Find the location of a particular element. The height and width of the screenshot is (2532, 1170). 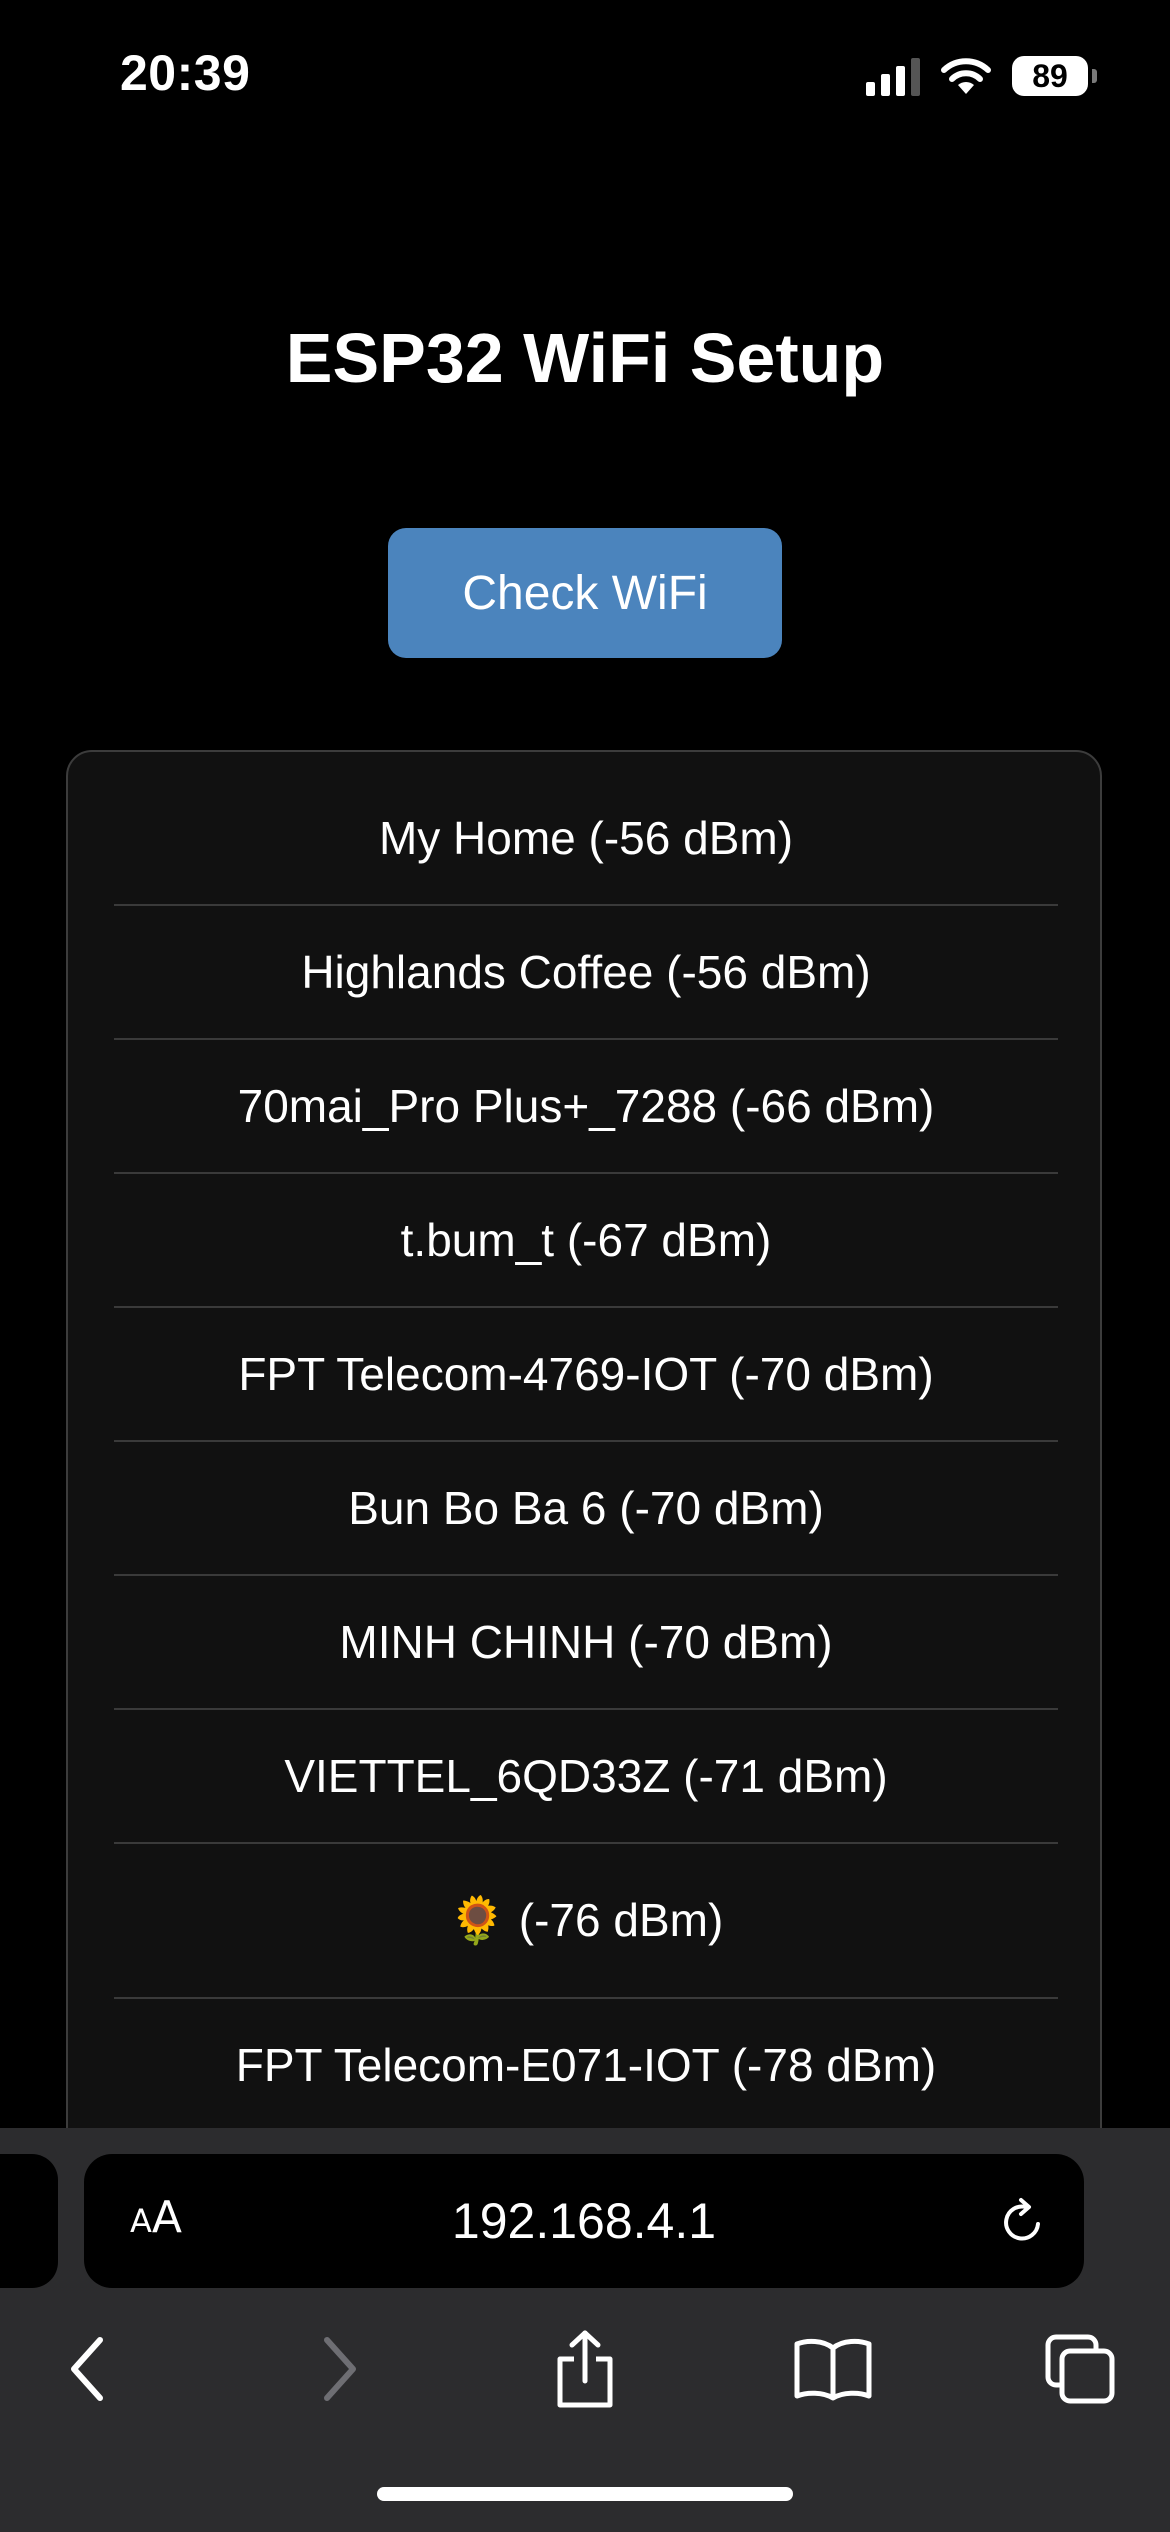

url-text: 192.168.4.1 is located at coordinates (584, 2221).